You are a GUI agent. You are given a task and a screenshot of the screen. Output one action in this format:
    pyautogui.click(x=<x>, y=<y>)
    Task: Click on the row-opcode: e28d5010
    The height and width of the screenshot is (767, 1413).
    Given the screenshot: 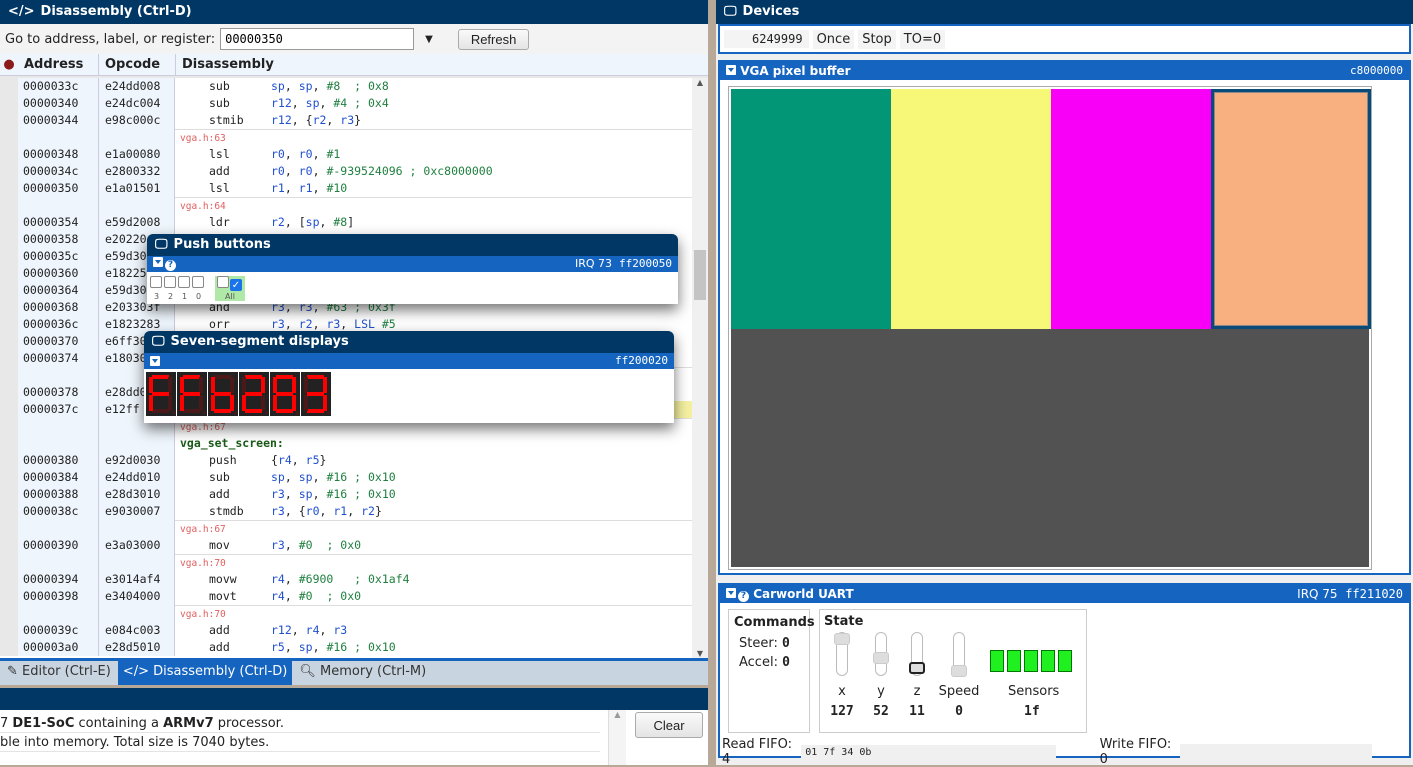 What is the action you would take?
    pyautogui.click(x=136, y=647)
    